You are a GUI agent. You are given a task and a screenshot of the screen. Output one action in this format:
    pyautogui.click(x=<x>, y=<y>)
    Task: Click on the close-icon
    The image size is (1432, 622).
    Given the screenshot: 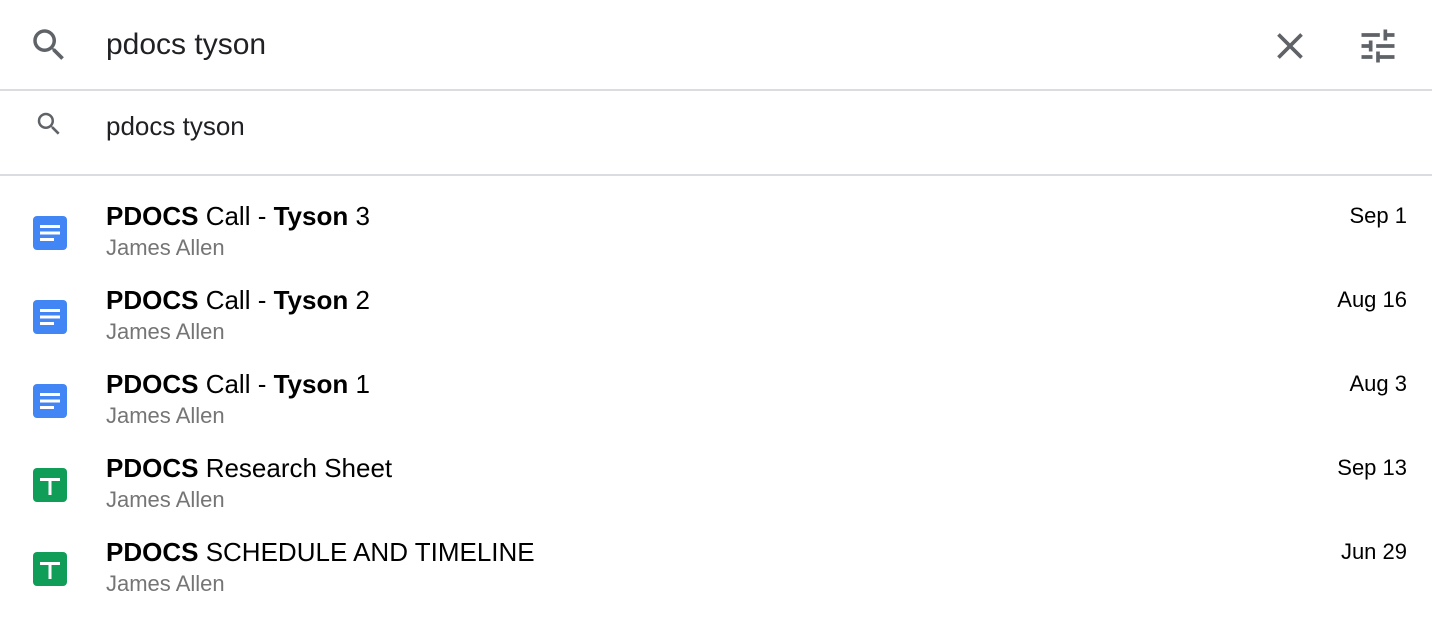 What is the action you would take?
    pyautogui.click(x=1290, y=46)
    